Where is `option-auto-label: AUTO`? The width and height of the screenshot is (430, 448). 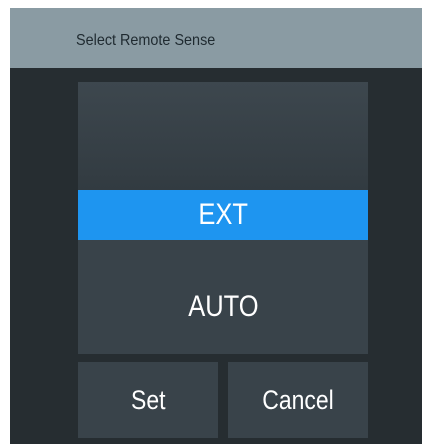
option-auto-label: AUTO is located at coordinates (223, 306).